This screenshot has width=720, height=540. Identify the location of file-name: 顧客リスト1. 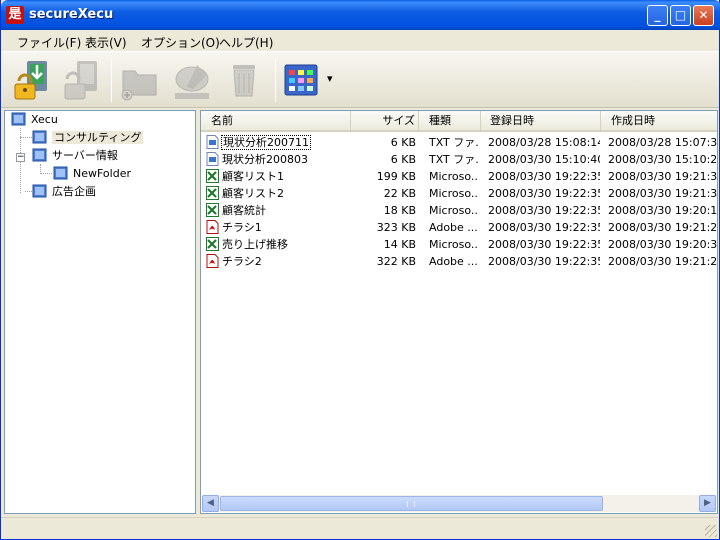
(253, 176).